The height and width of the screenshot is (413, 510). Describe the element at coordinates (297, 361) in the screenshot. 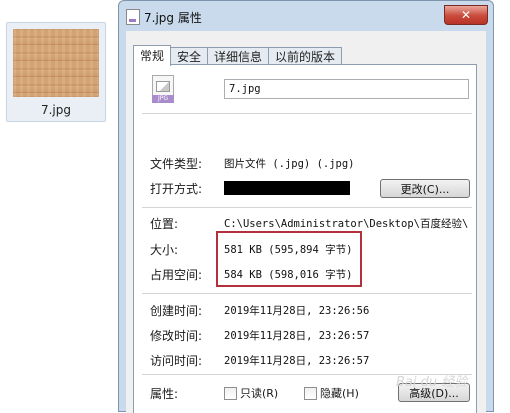

I see `accessed-value: 2019年11月28日, 23:26:57` at that location.